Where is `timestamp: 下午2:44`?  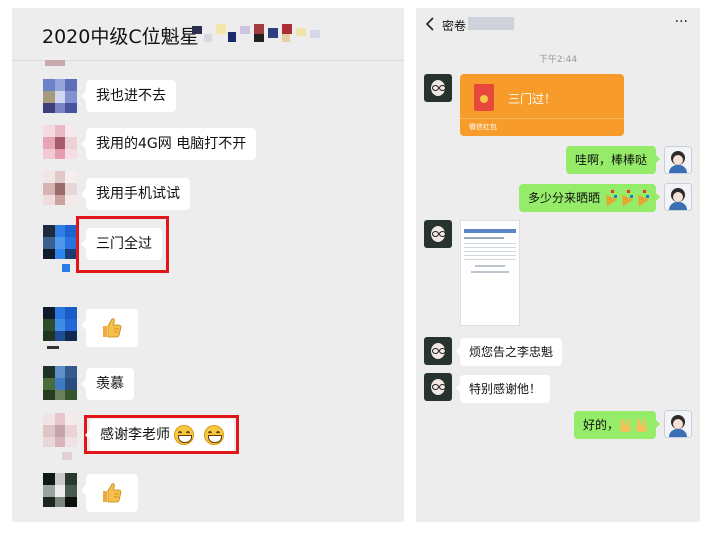 timestamp: 下午2:44 is located at coordinates (558, 60).